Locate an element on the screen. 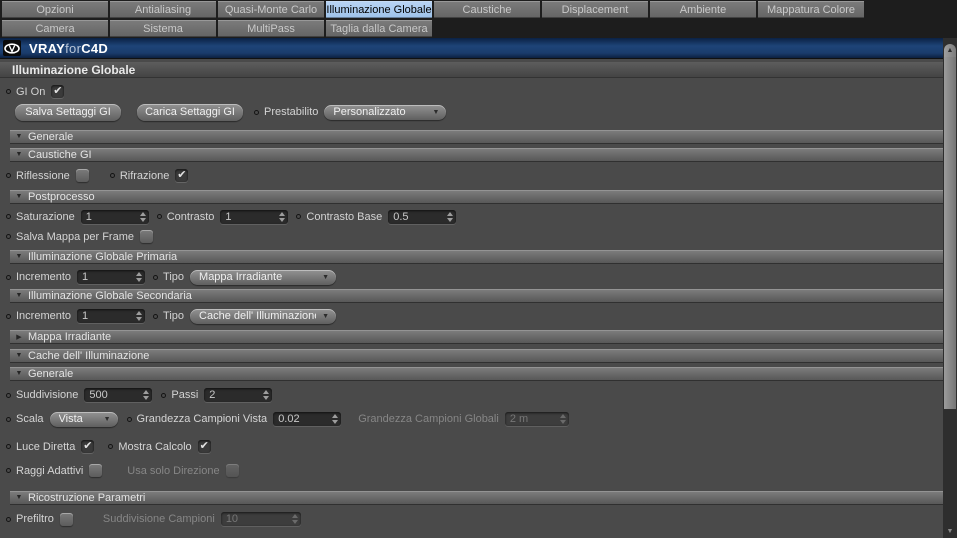 This screenshot has height=538, width=957. section-label: Caustiche GI is located at coordinates (60, 154).